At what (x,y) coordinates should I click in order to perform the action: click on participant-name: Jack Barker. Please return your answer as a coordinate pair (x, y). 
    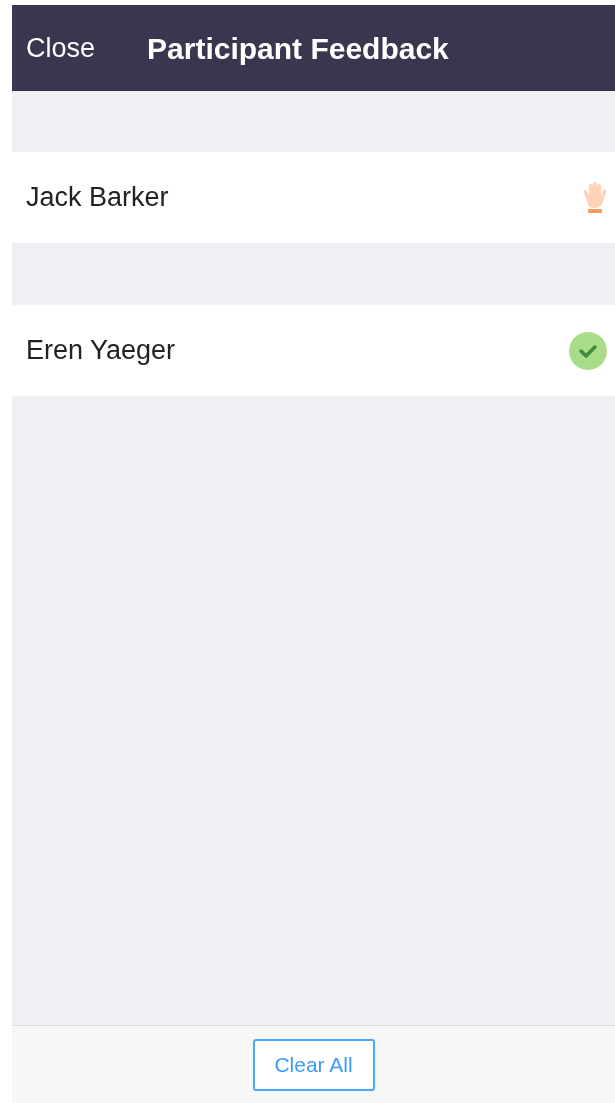
    Looking at the image, I should click on (97, 198).